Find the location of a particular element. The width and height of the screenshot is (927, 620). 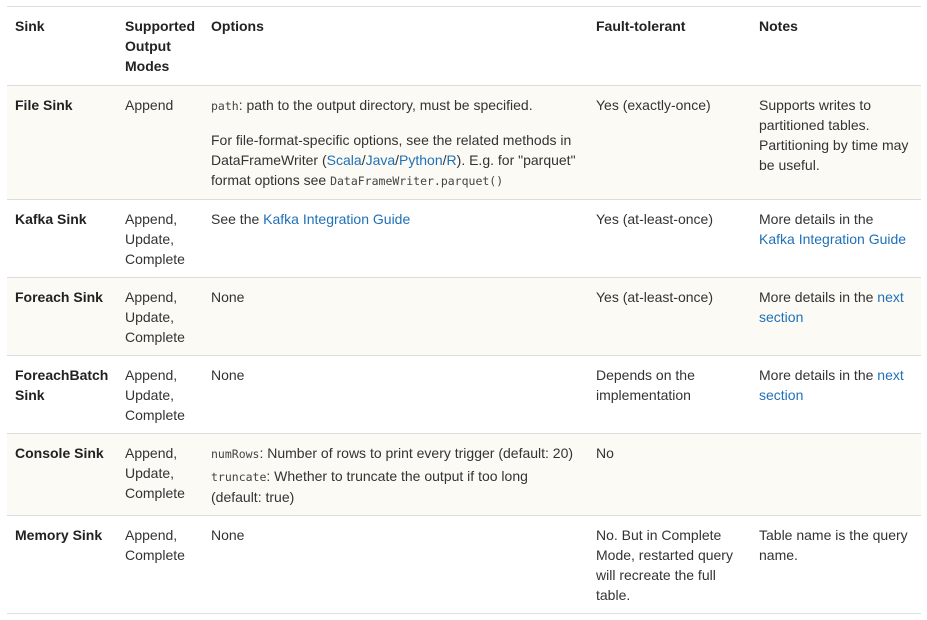

header-notes: Notes is located at coordinates (836, 46).